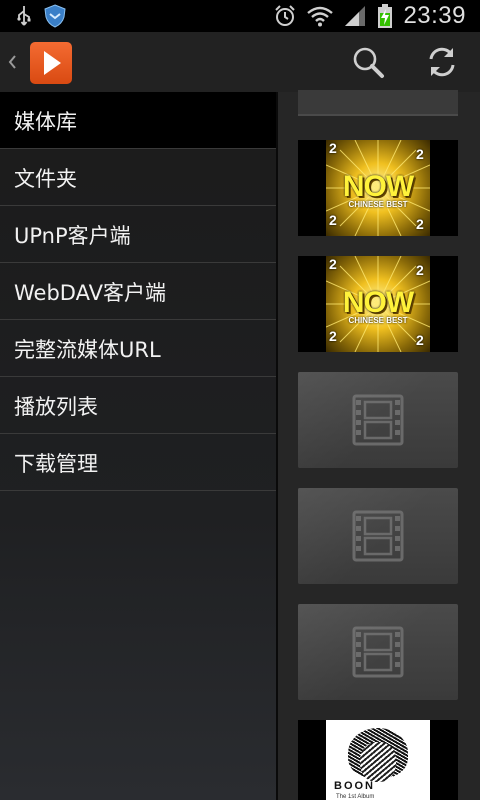  What do you see at coordinates (442, 62) in the screenshot?
I see `refresh-icon` at bounding box center [442, 62].